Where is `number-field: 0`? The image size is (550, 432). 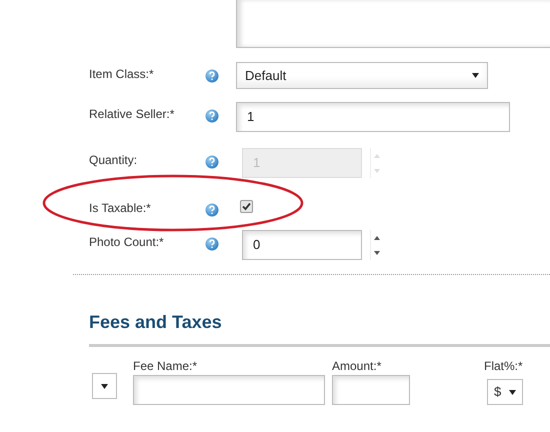
number-field: 0 is located at coordinates (302, 245).